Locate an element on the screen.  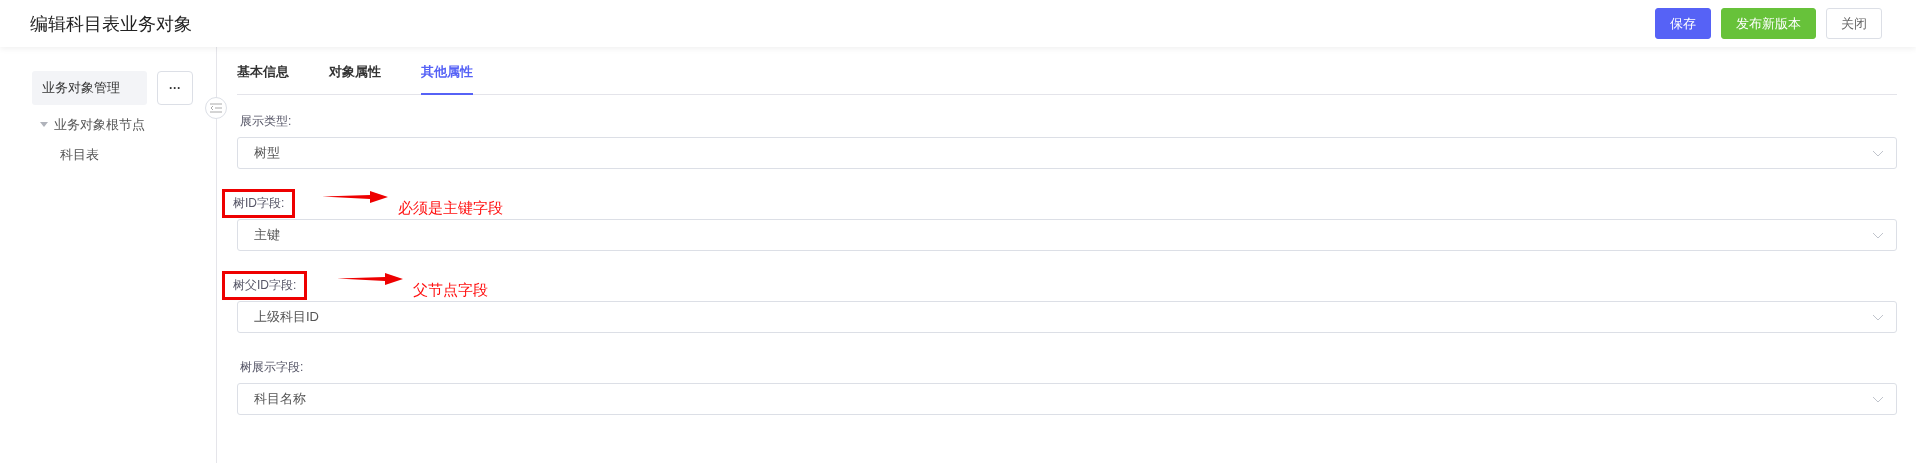
field-label: 树父ID字段: is located at coordinates (265, 285).